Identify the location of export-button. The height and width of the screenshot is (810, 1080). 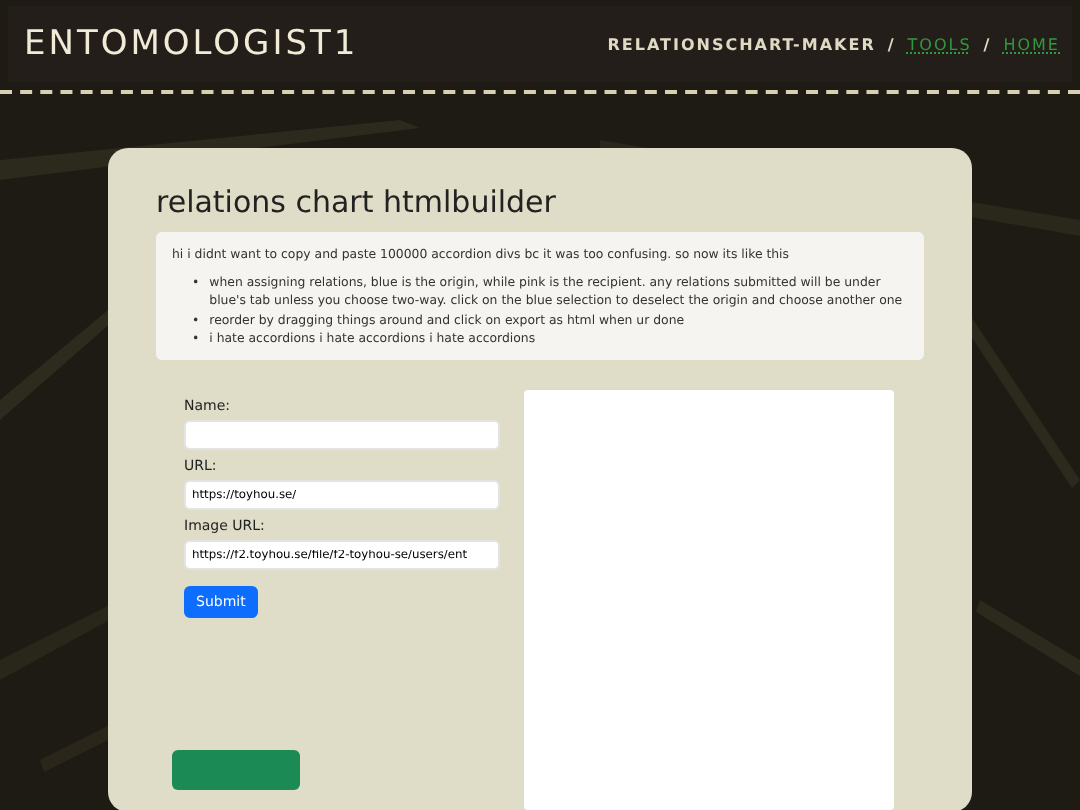
(236, 770).